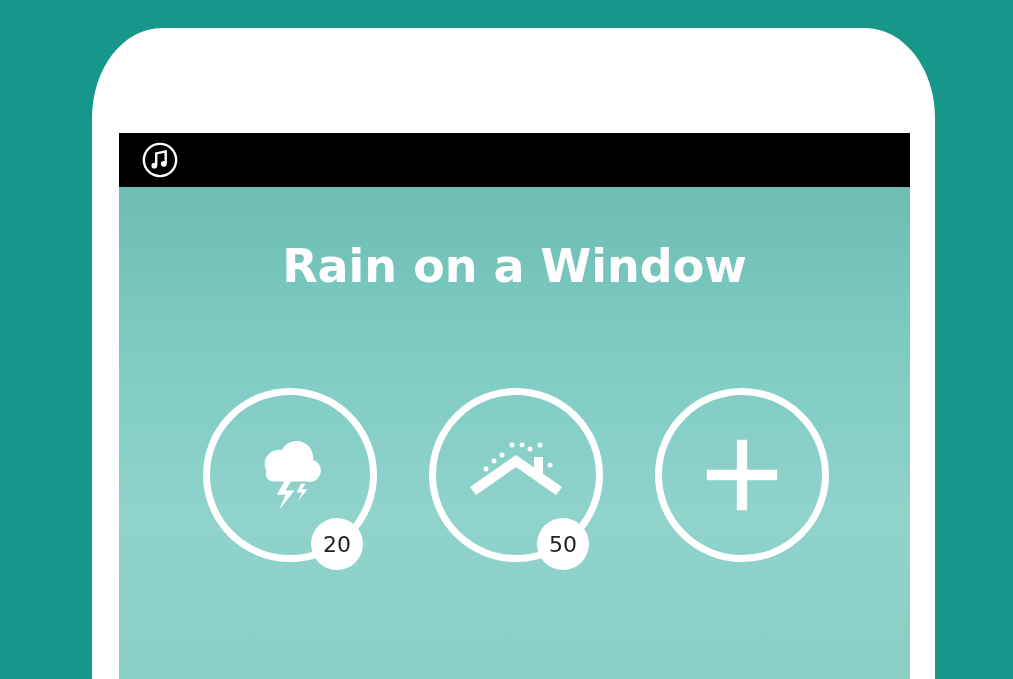 Image resolution: width=1013 pixels, height=679 pixels. Describe the element at coordinates (742, 475) in the screenshot. I see `add-sound-button` at that location.